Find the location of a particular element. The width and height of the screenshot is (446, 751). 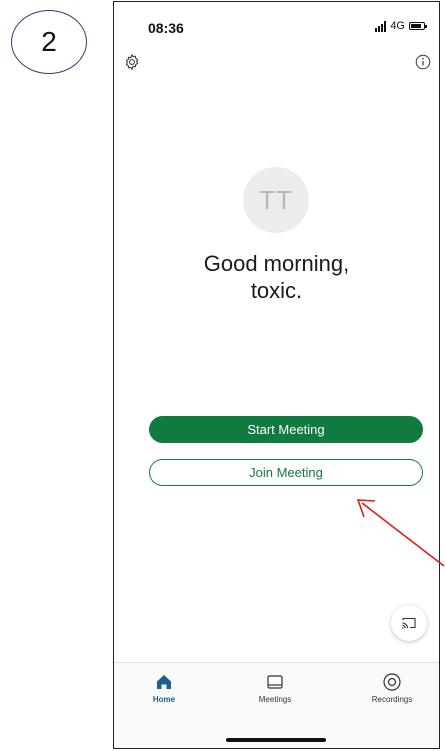

greeting-text: Good morning, toxic. is located at coordinates (276, 277).